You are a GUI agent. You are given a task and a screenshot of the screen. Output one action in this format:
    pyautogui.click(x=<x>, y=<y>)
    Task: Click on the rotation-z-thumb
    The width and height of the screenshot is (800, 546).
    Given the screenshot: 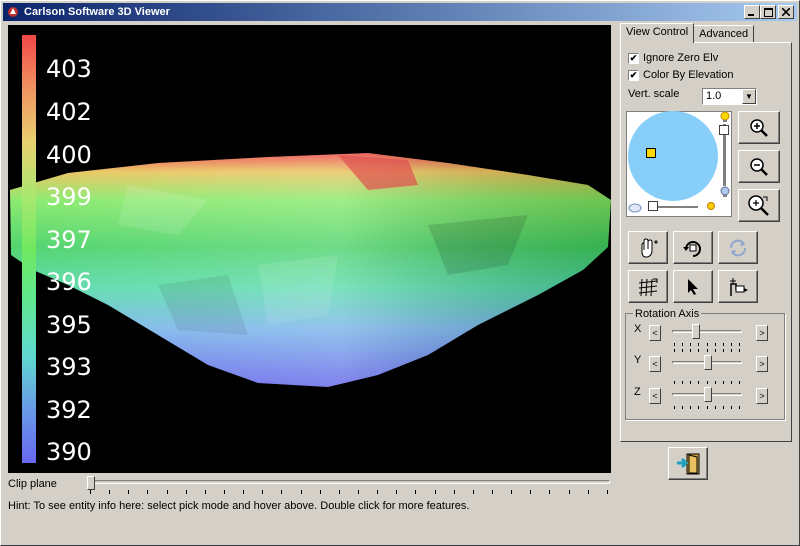 What is the action you would take?
    pyautogui.click(x=708, y=394)
    